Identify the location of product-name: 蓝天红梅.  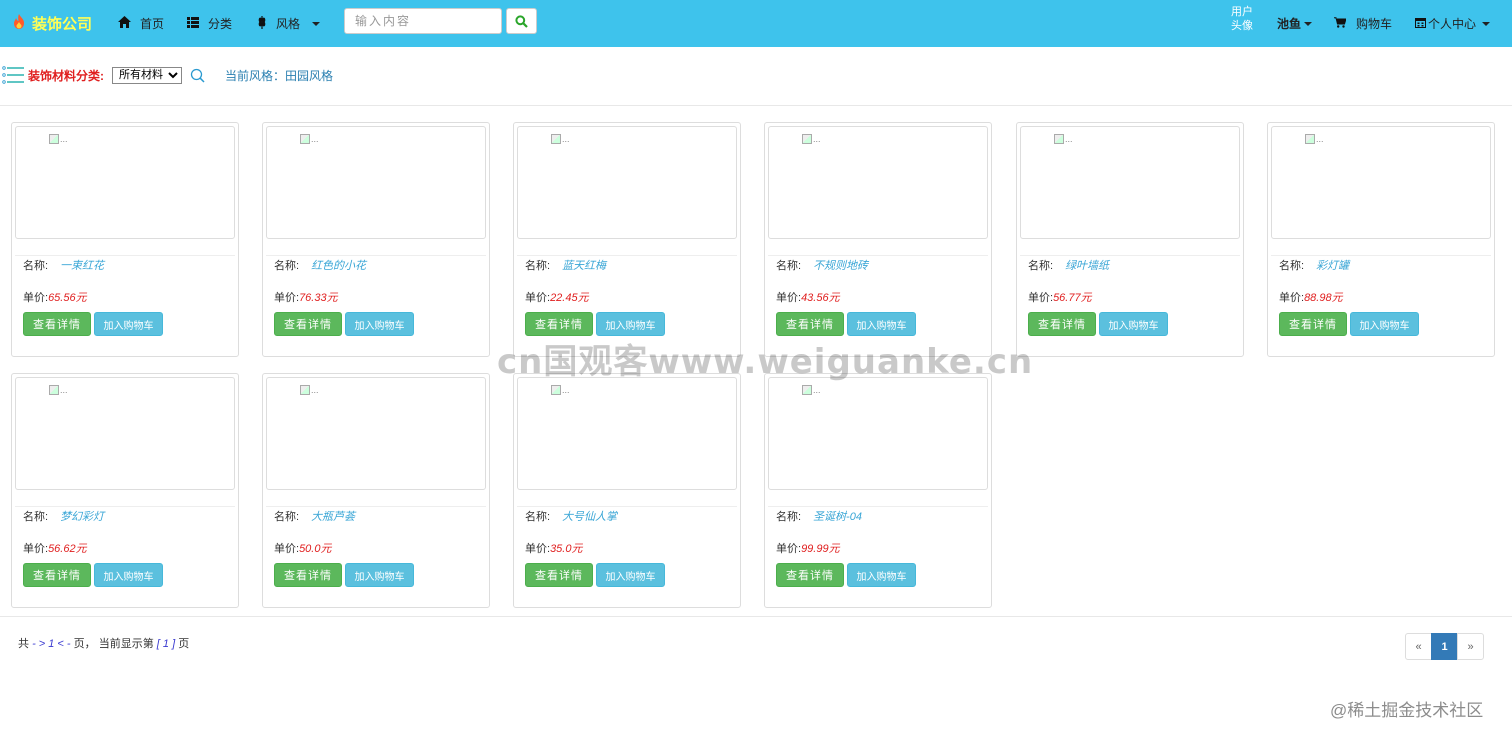
(584, 266).